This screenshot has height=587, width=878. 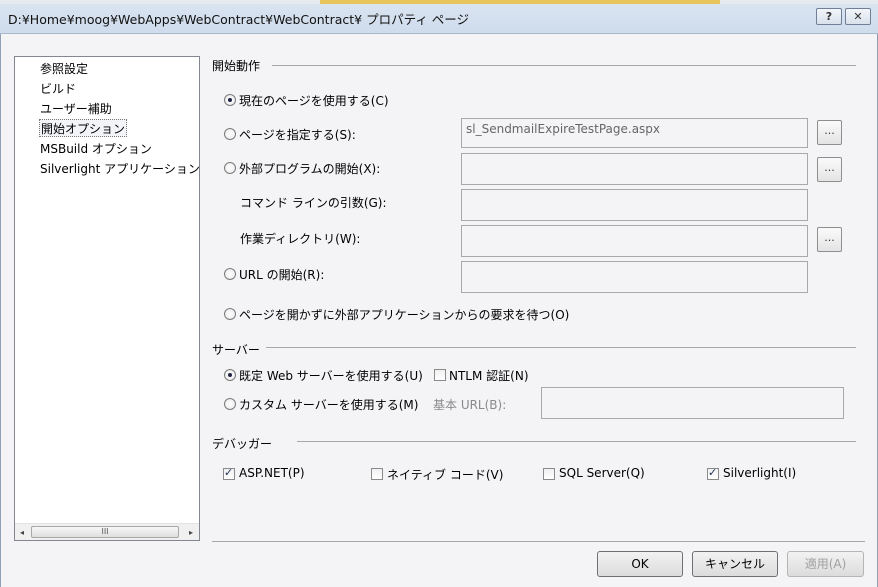 I want to click on default-web-server-label: 既定 Web サーバーを使用する(U), so click(x=331, y=375).